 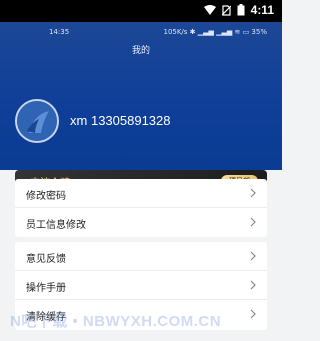 What do you see at coordinates (46, 288) in the screenshot?
I see `menu-item-label: 操作手册` at bounding box center [46, 288].